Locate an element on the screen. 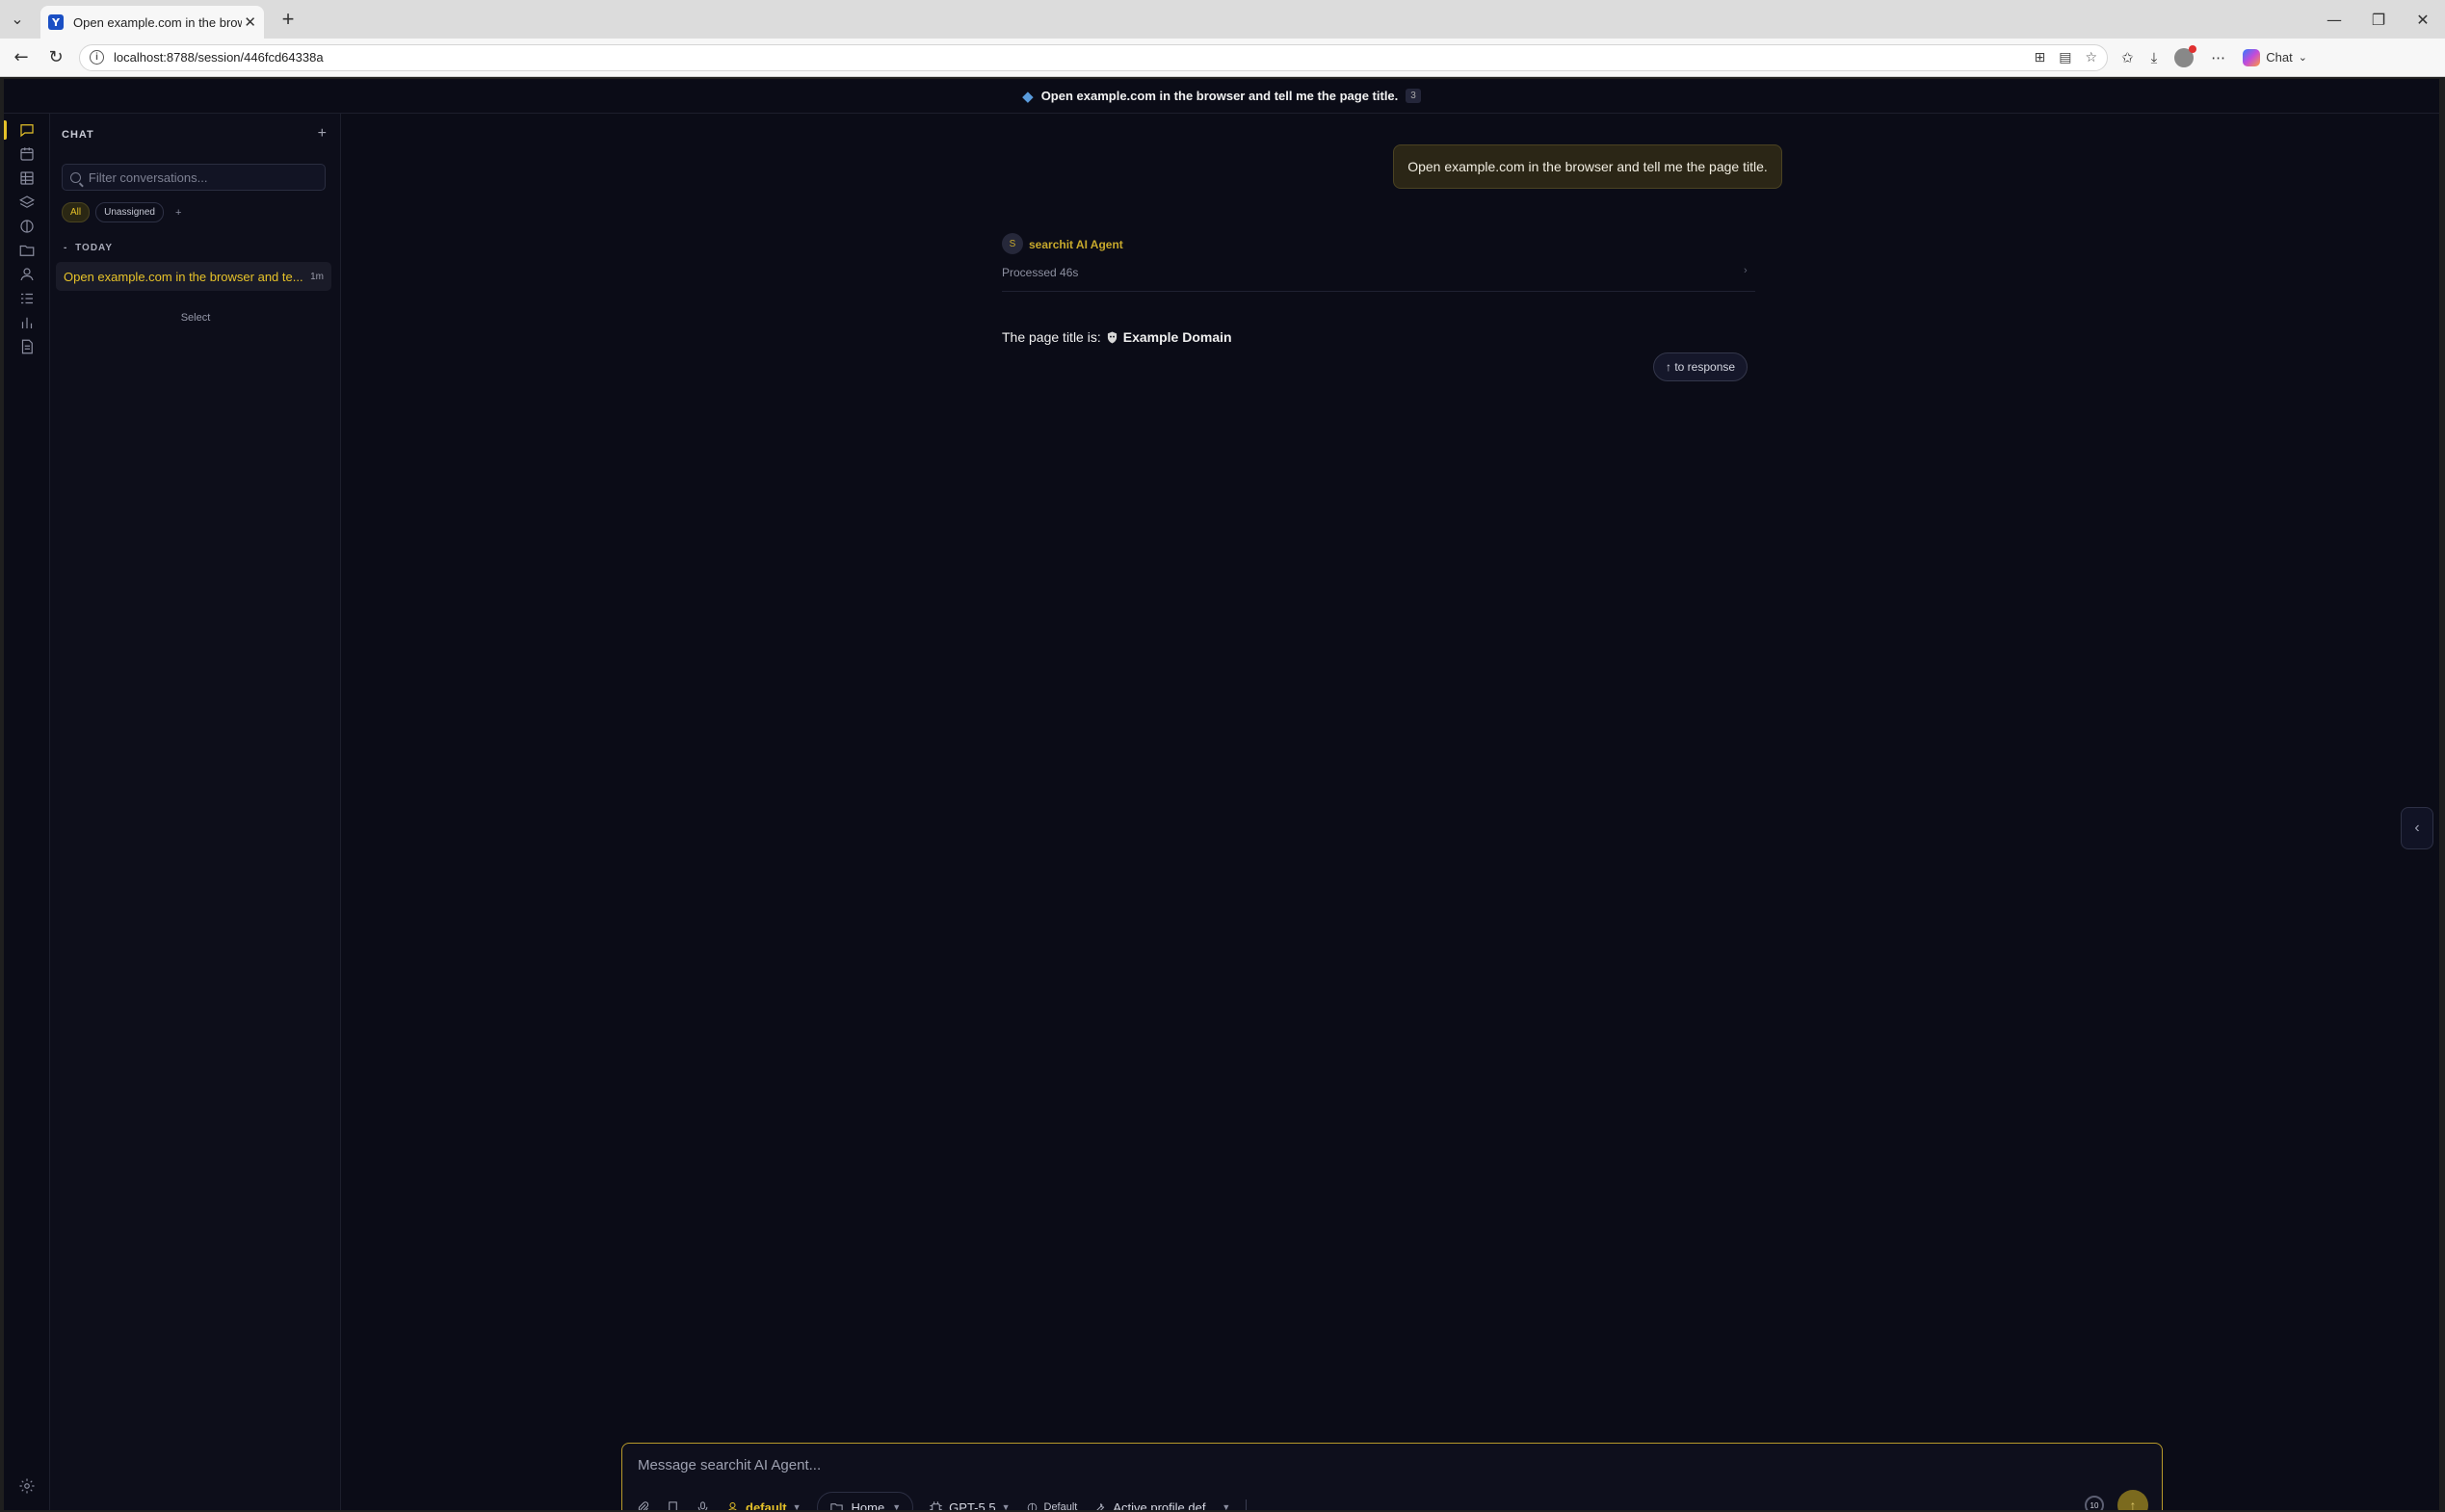 This screenshot has width=2445, height=1512. message-input is located at coordinates (1389, 1465).